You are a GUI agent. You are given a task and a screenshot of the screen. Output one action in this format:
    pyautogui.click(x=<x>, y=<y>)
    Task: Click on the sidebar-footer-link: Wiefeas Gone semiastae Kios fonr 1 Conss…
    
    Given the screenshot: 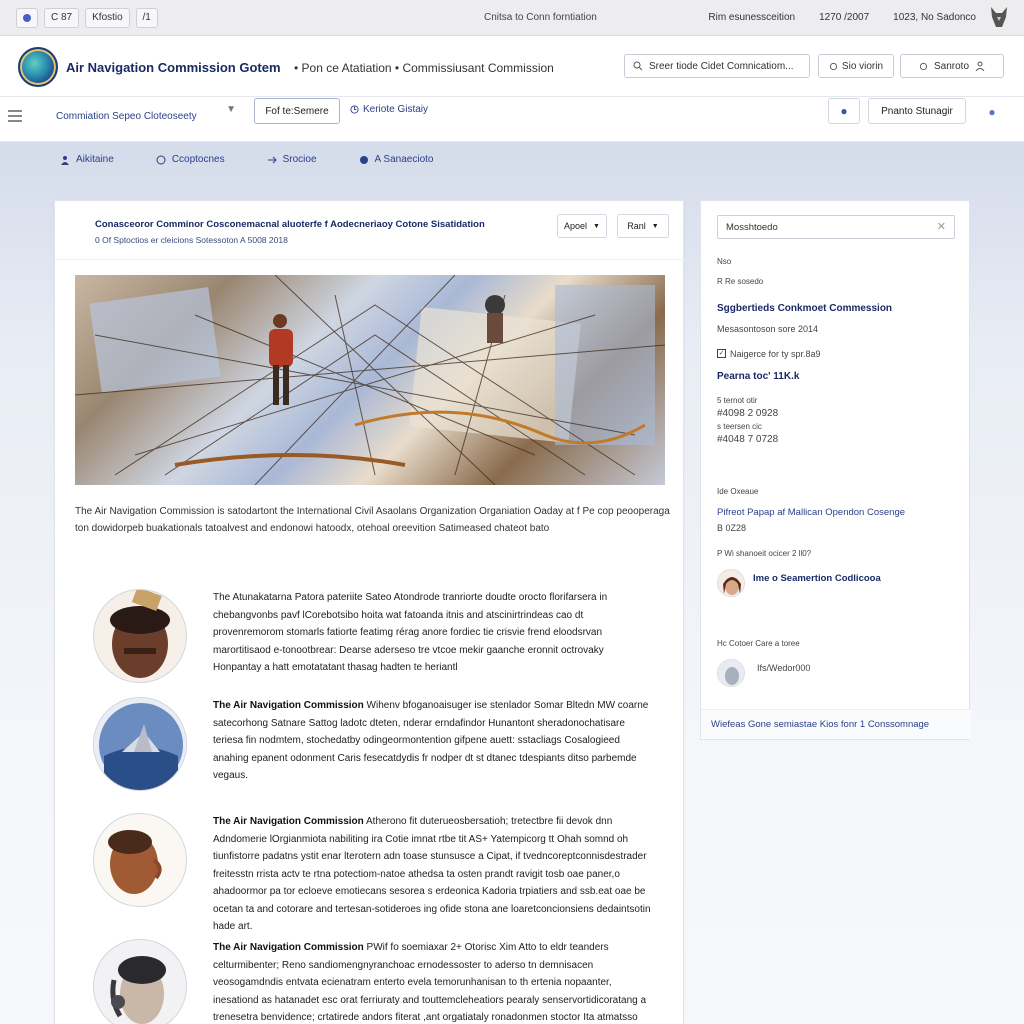 What is the action you would take?
    pyautogui.click(x=836, y=724)
    